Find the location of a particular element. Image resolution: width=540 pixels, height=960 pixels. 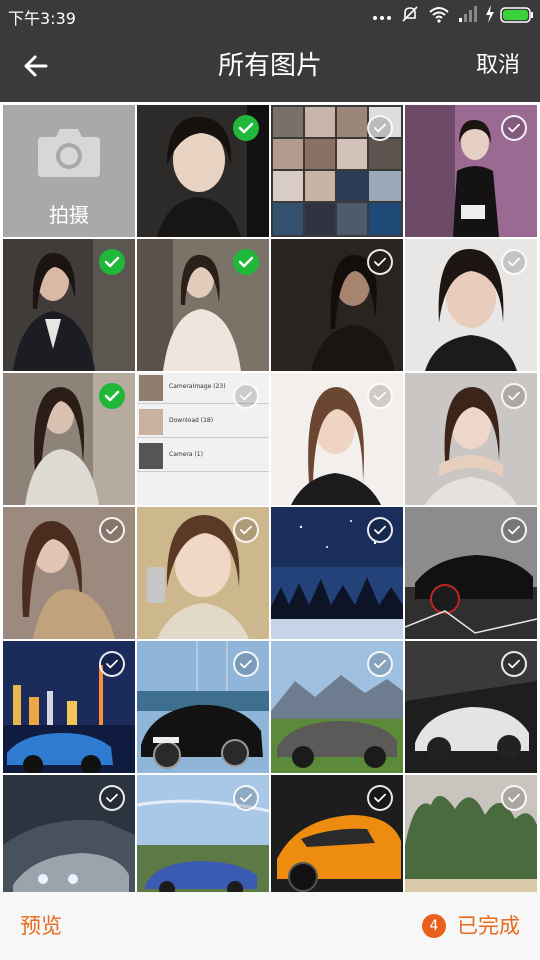

camera-label: 拍摄 is located at coordinates (69, 215).